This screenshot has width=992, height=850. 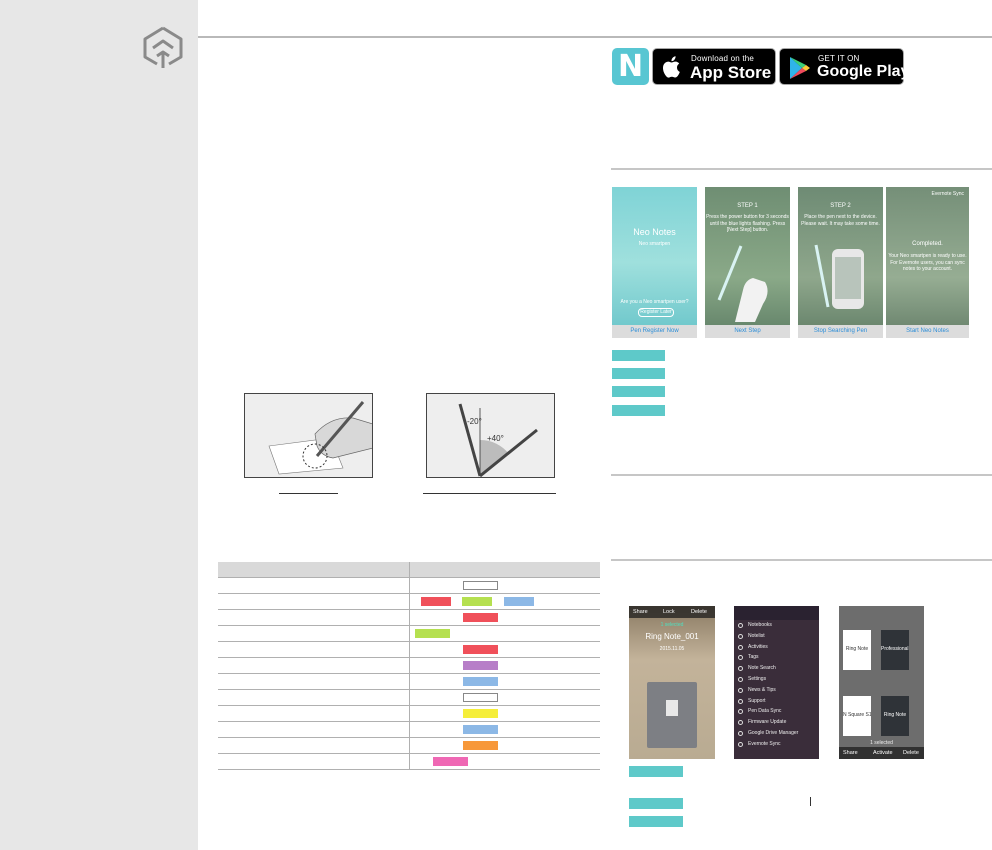 I want to click on menu-item: Notelist, so click(x=756, y=636).